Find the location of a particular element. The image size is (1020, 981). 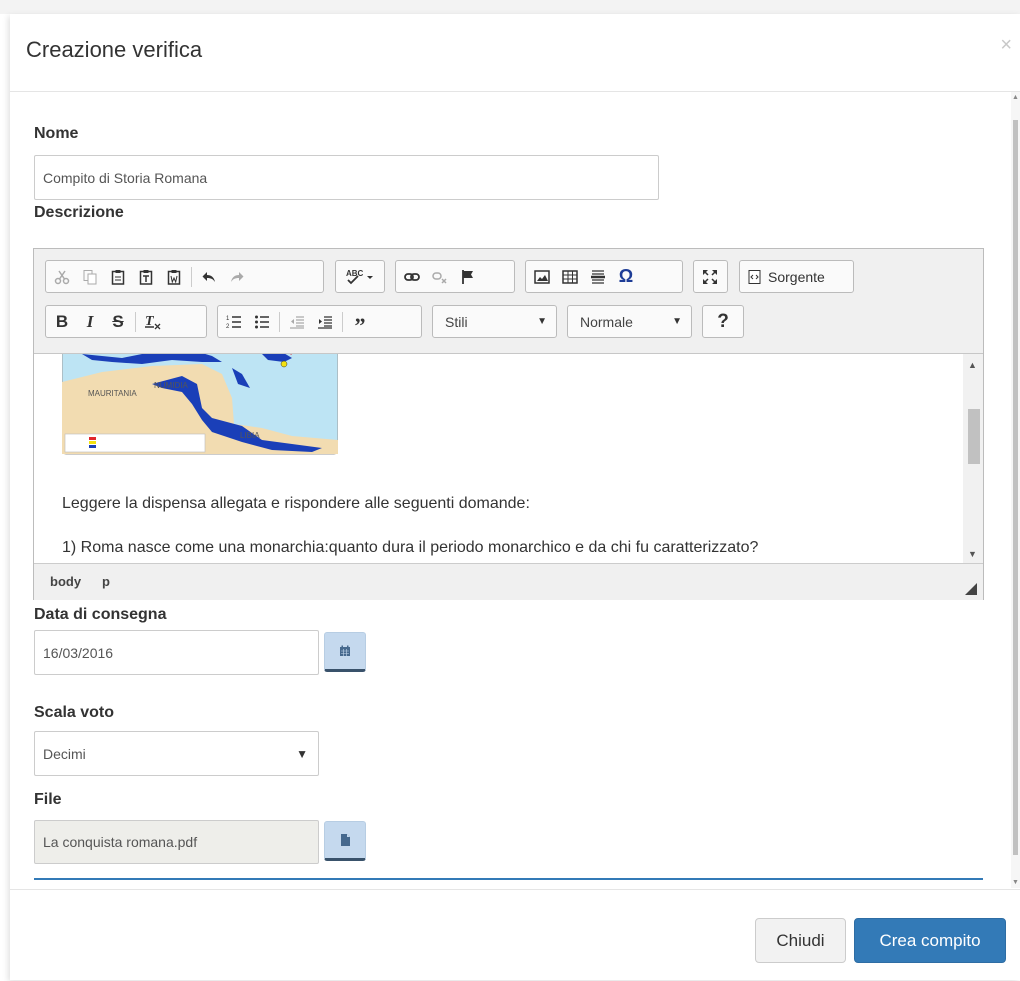

due-date-input: 16/03/2016 is located at coordinates (176, 652).